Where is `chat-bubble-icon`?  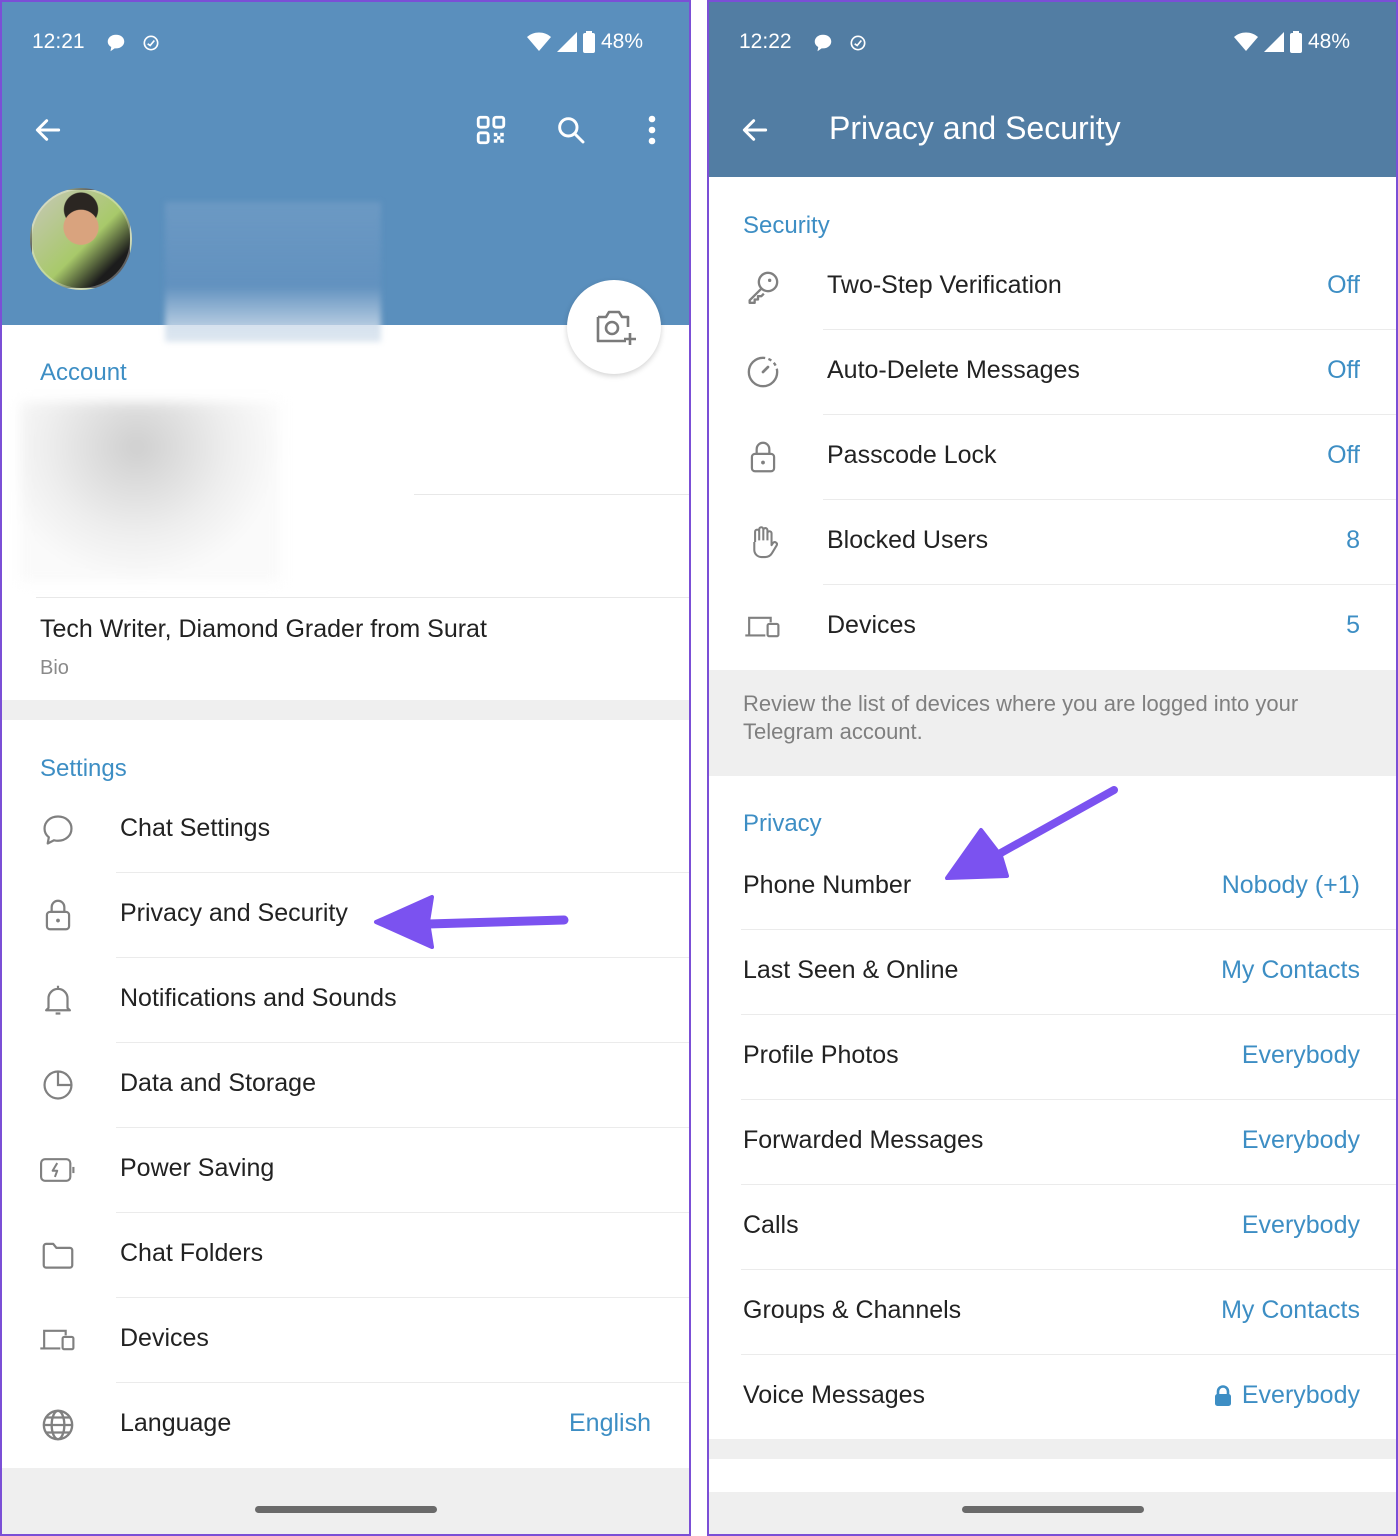
chat-bubble-icon is located at coordinates (58, 830).